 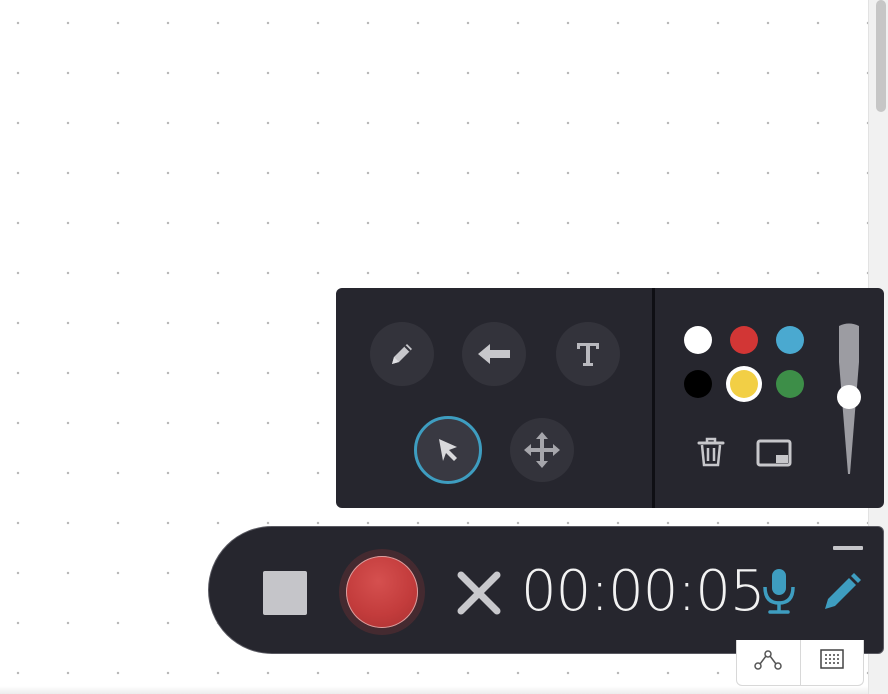 I want to click on text-tool-button, so click(x=588, y=354).